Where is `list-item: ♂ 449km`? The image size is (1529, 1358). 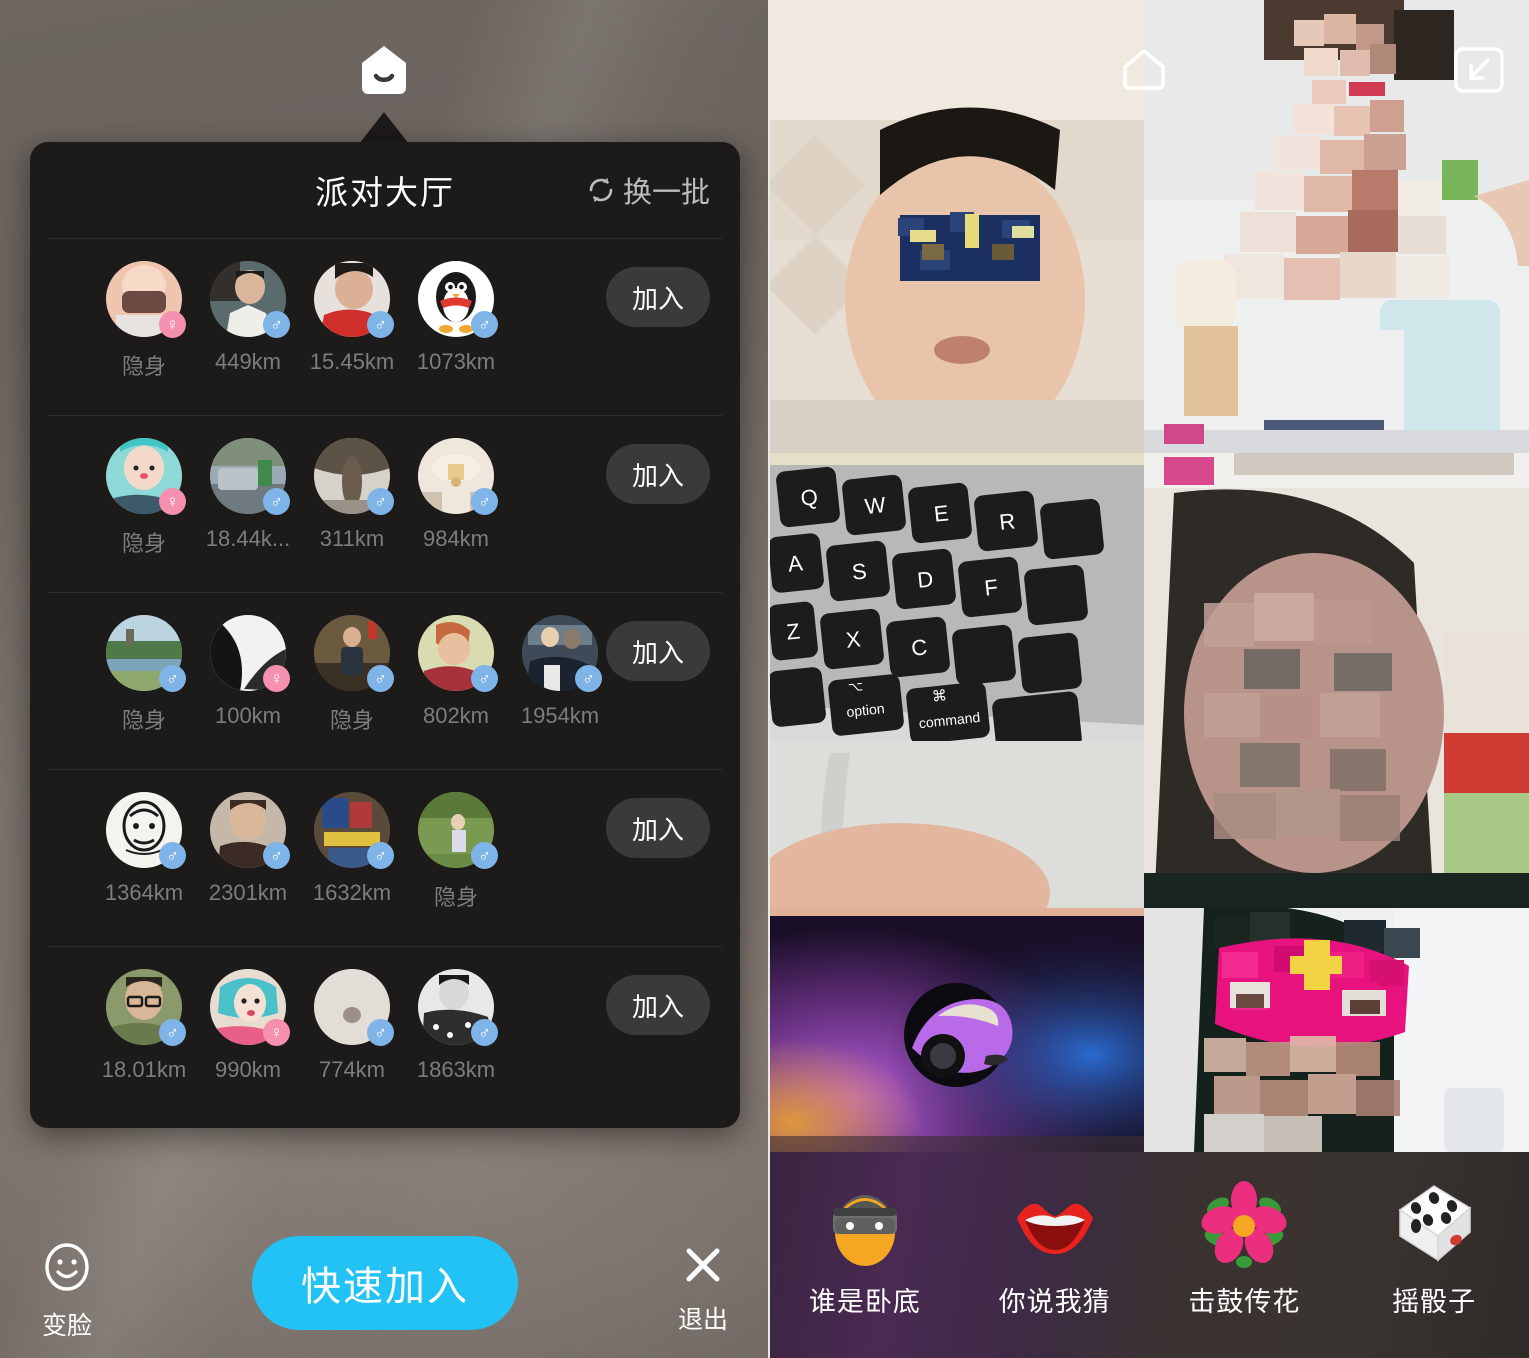 list-item: ♂ 449km is located at coordinates (248, 318).